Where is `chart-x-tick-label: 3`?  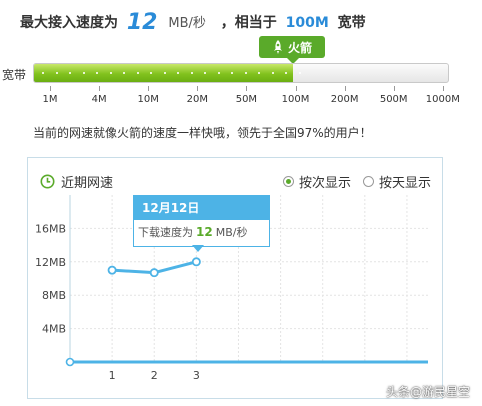
chart-x-tick-label: 3 is located at coordinates (196, 375).